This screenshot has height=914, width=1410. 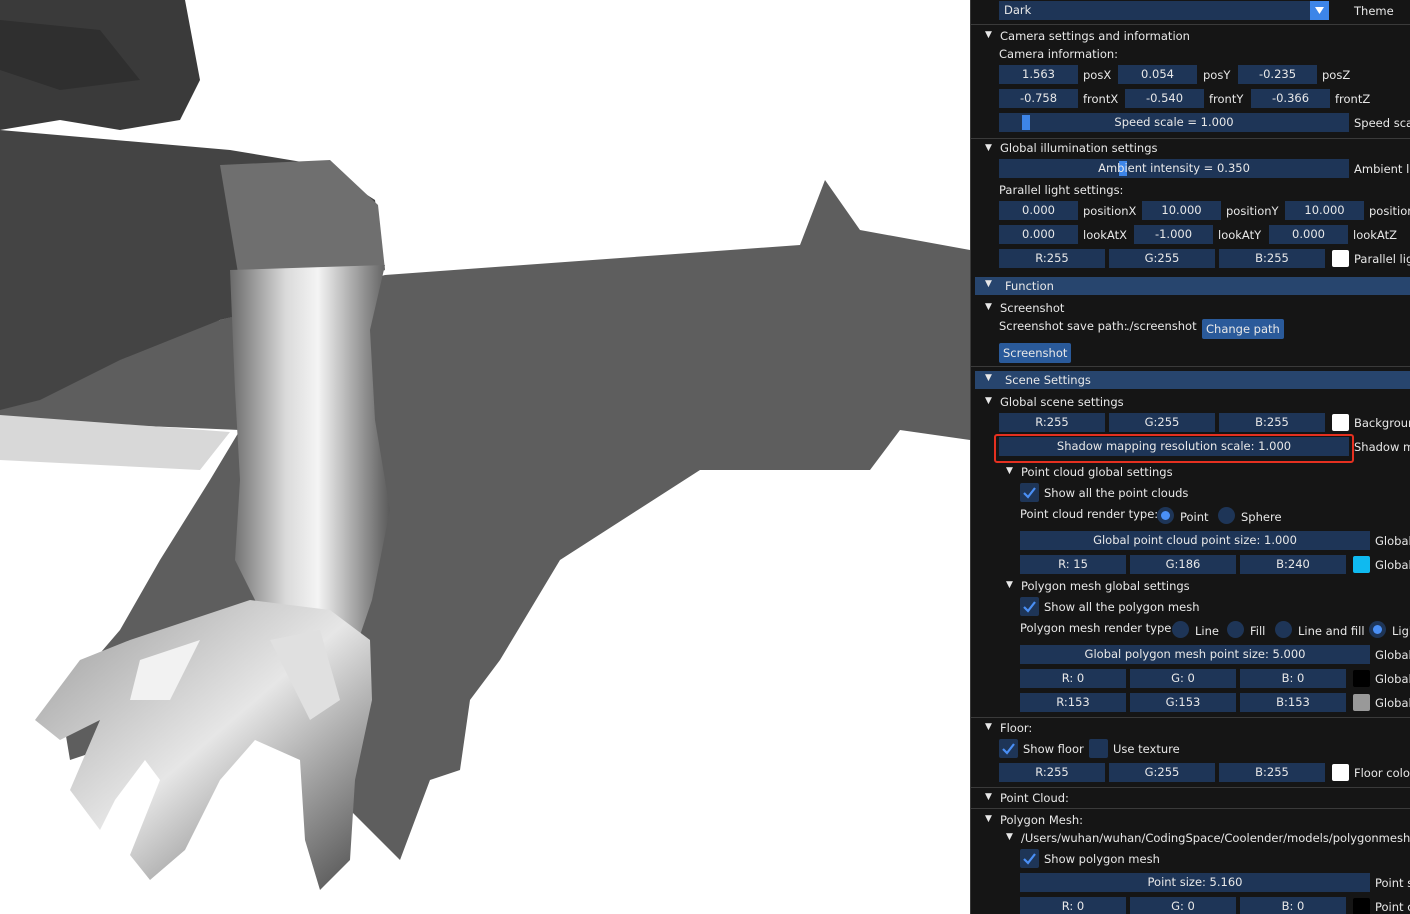 I want to click on positionx-label: positionX, so click(x=1110, y=211).